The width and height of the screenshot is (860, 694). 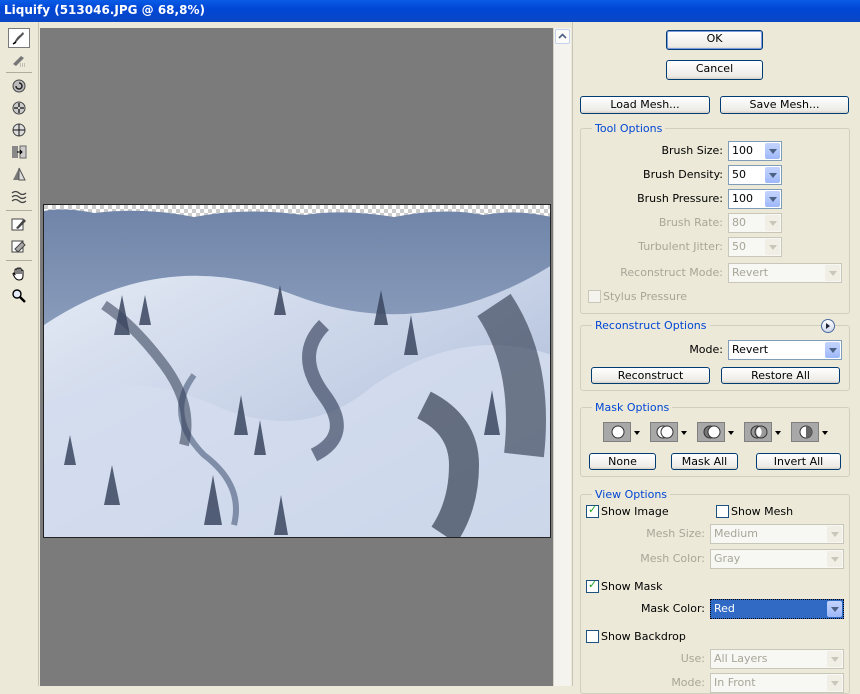 I want to click on reconstruct-options-mode-select: Revert, so click(x=785, y=350).